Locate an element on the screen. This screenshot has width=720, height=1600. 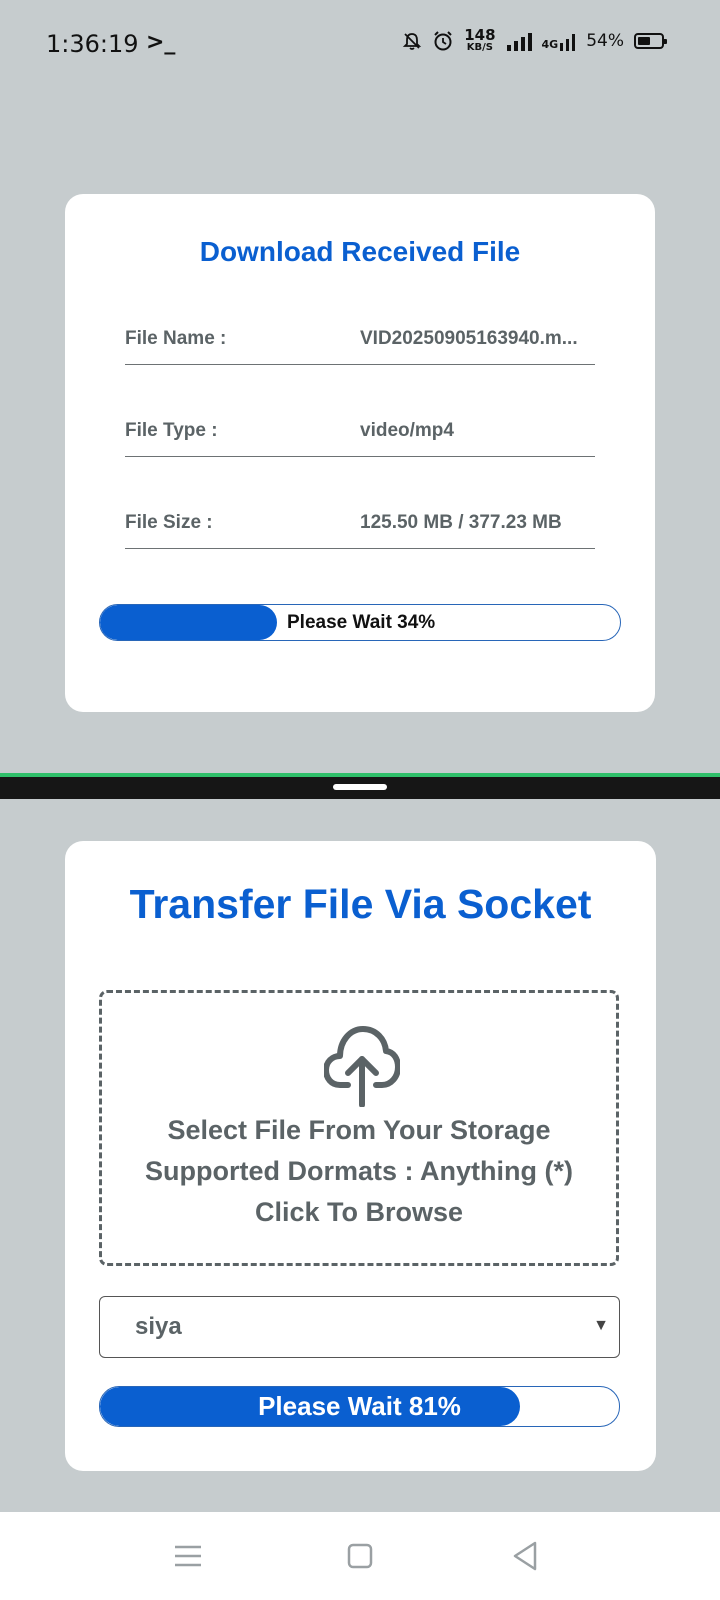
network-type-label: 4G is located at coordinates (550, 44).